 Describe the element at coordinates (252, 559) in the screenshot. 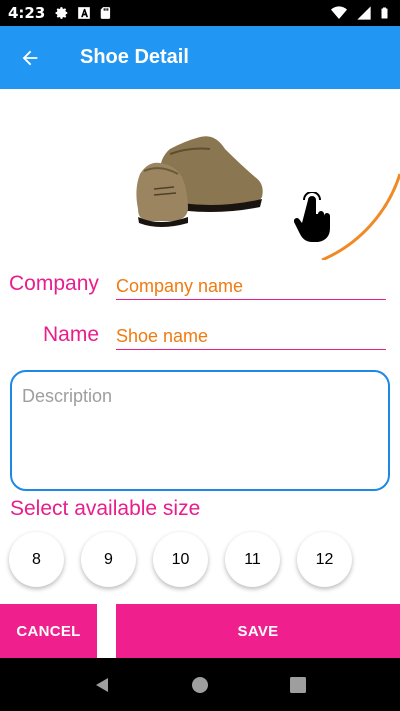

I see `size-chip-11: 11` at that location.